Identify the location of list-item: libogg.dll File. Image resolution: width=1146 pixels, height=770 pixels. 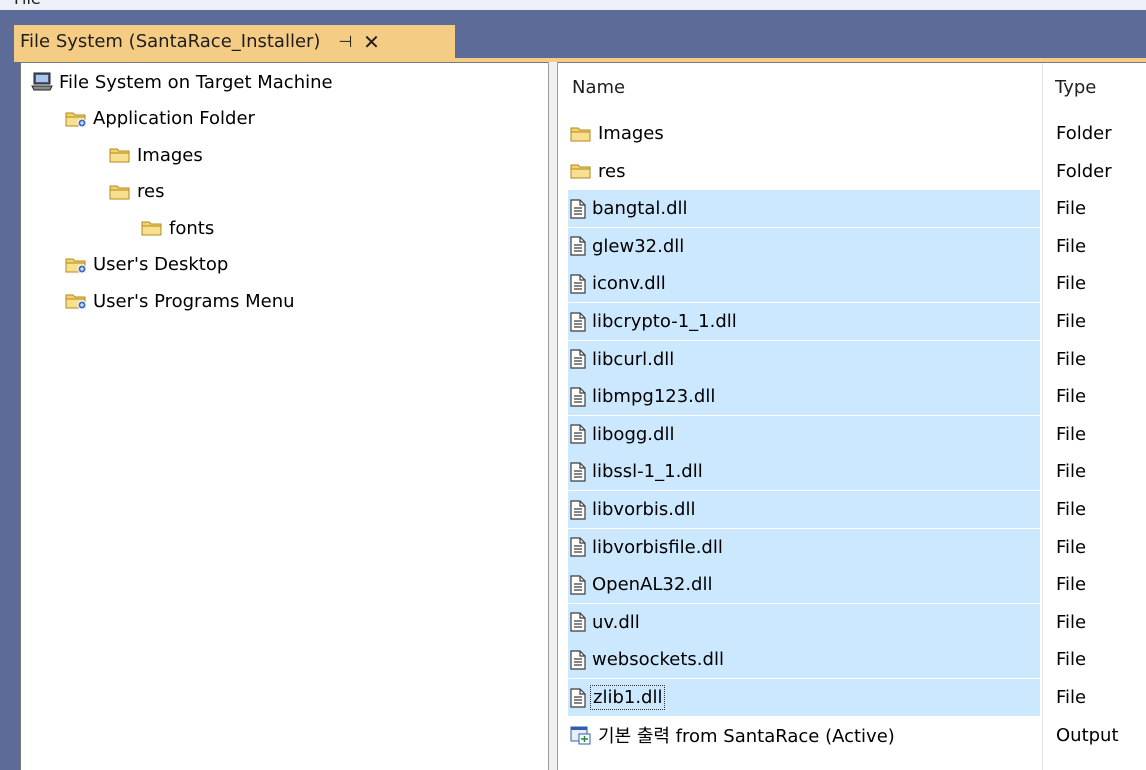
(857, 434).